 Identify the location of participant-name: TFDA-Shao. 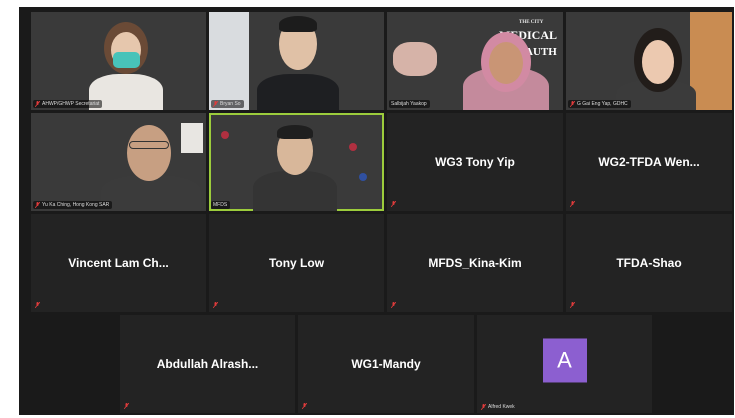
(649, 263).